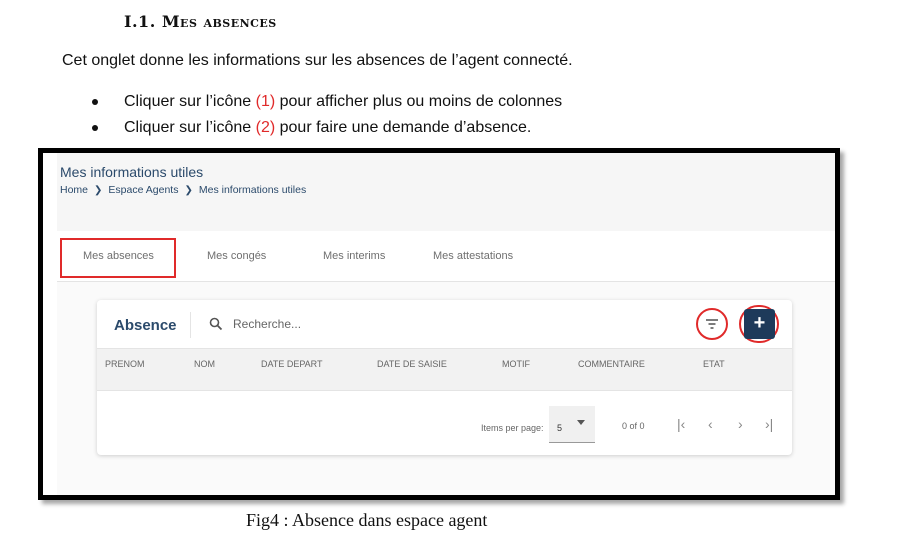 The height and width of the screenshot is (545, 906). I want to click on column-filter-button, so click(712, 324).